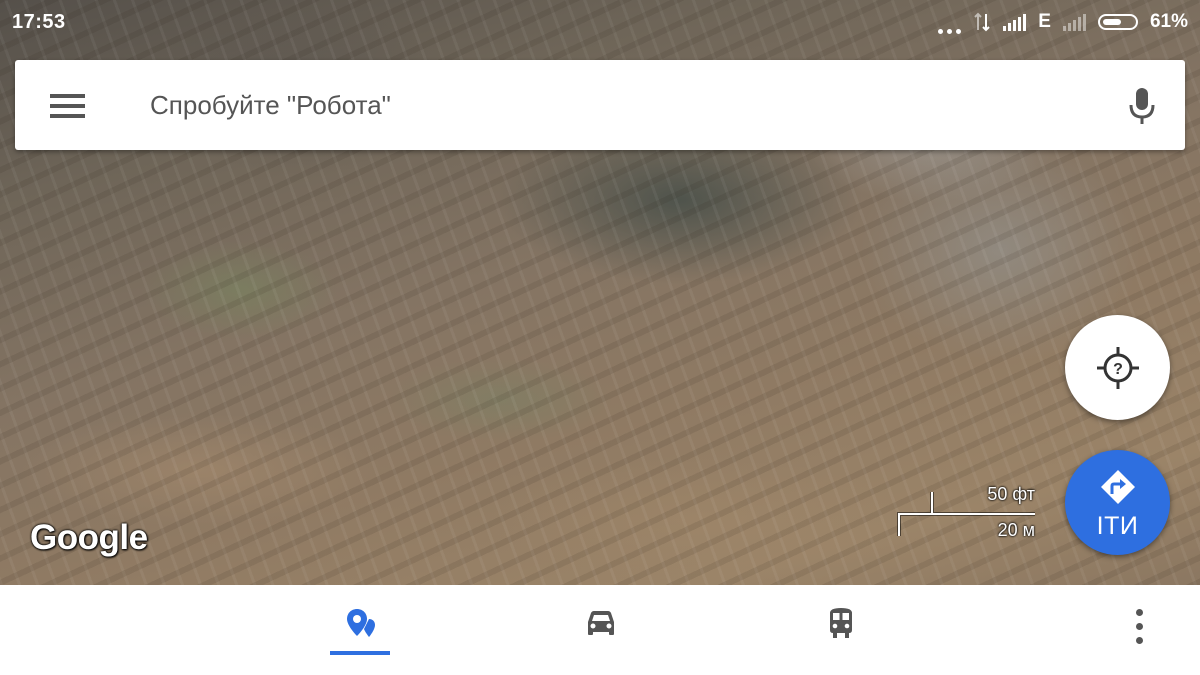  What do you see at coordinates (1117, 526) in the screenshot?
I see `directions-label: ІТИ` at bounding box center [1117, 526].